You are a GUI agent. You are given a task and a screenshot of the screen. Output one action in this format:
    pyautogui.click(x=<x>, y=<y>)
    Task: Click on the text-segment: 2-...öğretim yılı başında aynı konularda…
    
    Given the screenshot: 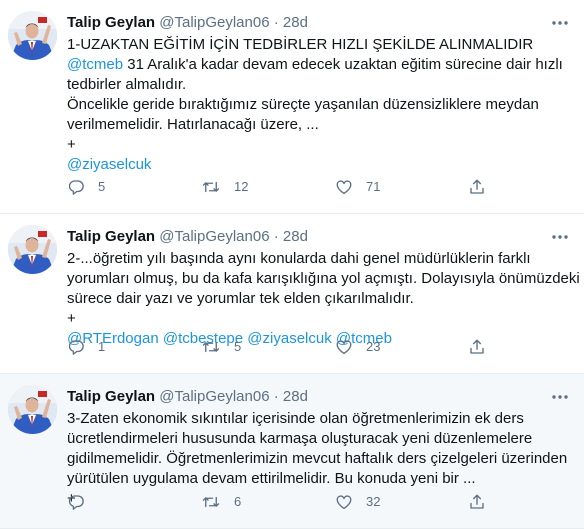 What is the action you would take?
    pyautogui.click(x=299, y=258)
    